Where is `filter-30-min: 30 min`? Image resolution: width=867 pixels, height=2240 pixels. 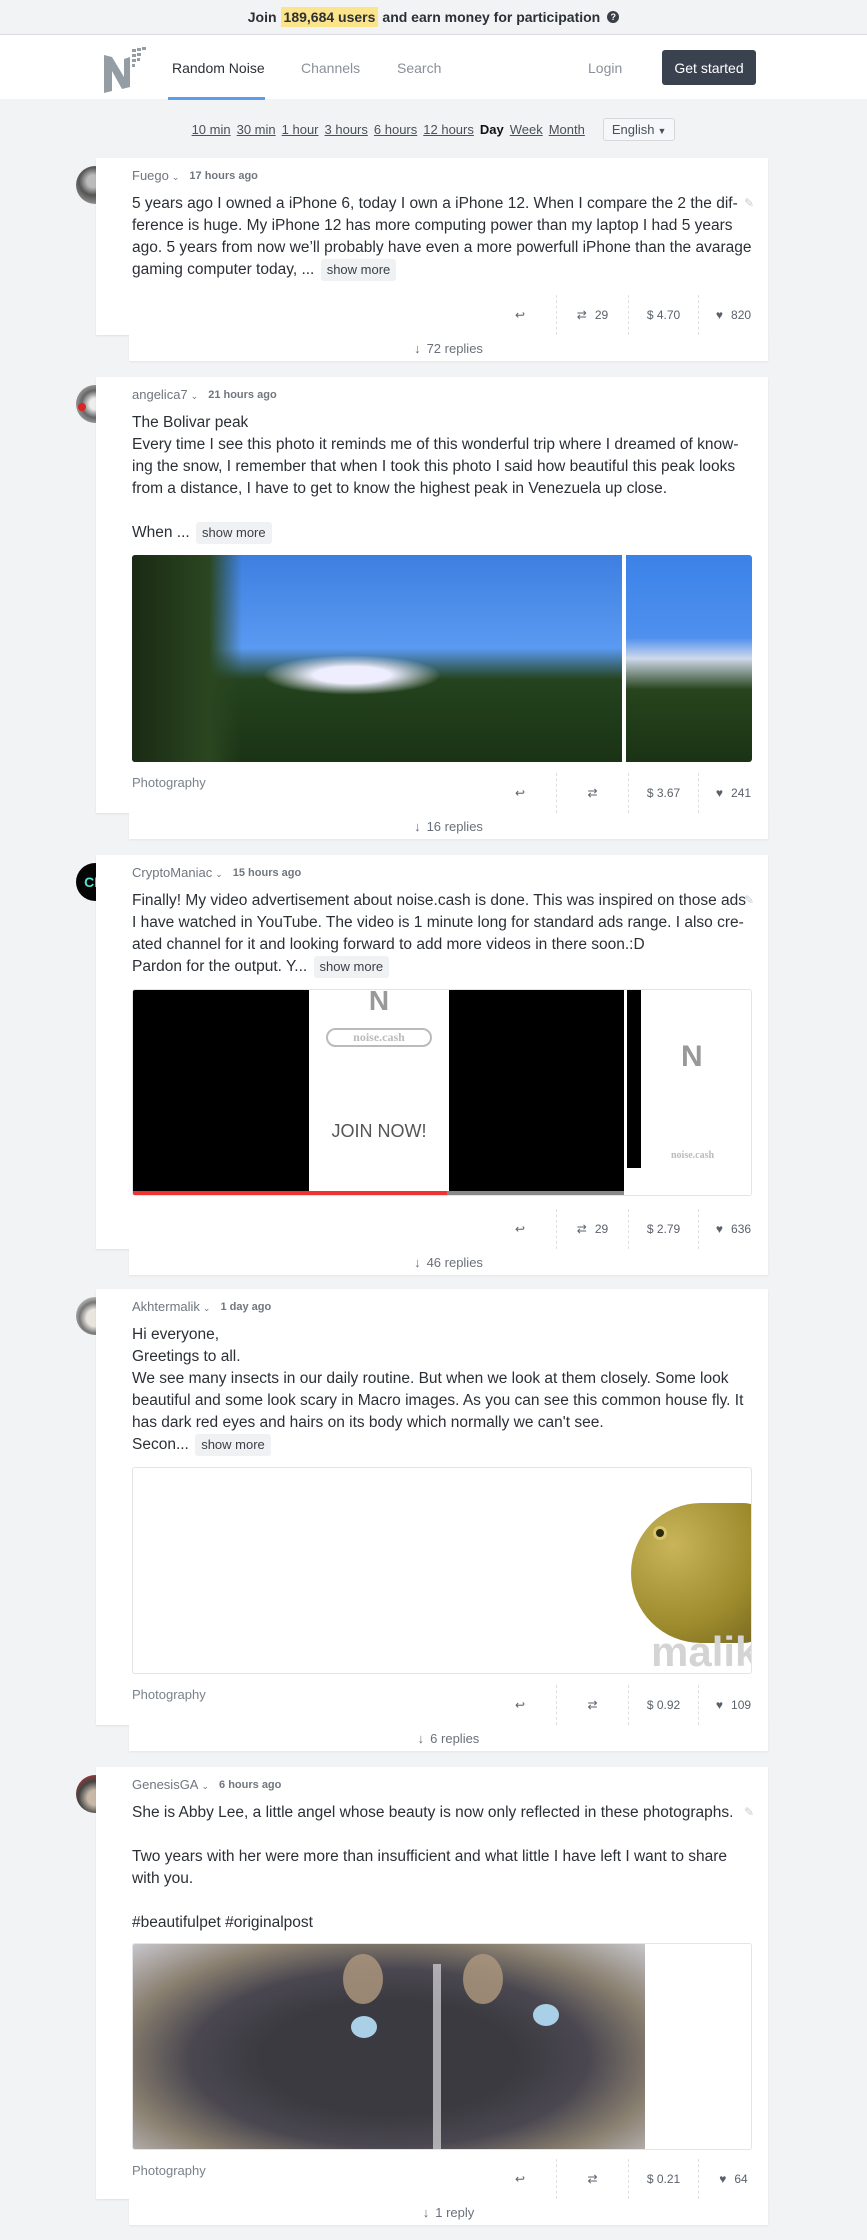 filter-30-min: 30 min is located at coordinates (256, 129).